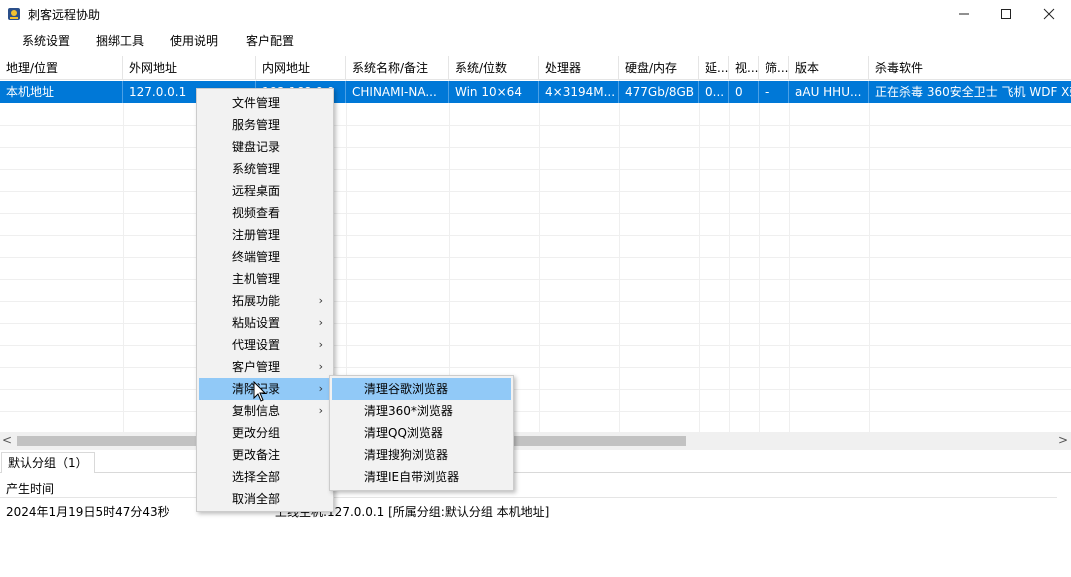 The width and height of the screenshot is (1071, 577). I want to click on menu-item-paste-settings: 粘贴设置 ›, so click(265, 323).